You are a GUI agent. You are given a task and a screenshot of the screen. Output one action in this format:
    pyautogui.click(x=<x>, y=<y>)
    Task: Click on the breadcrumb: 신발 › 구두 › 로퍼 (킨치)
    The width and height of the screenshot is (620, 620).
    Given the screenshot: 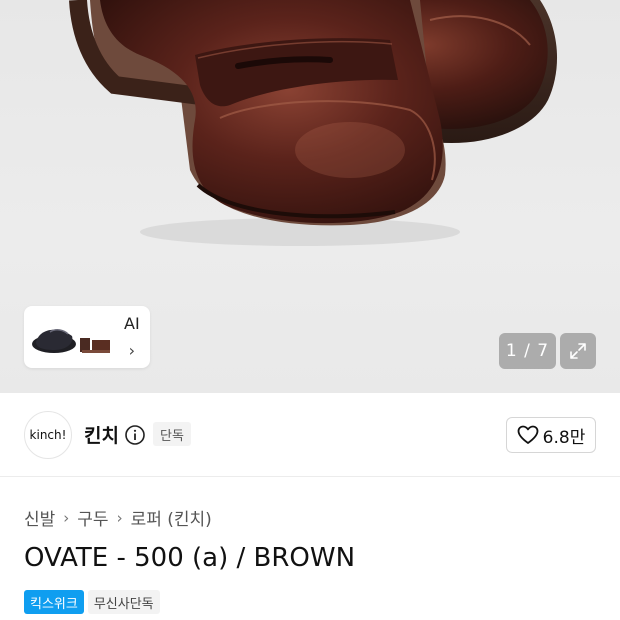 What is the action you would take?
    pyautogui.click(x=118, y=518)
    